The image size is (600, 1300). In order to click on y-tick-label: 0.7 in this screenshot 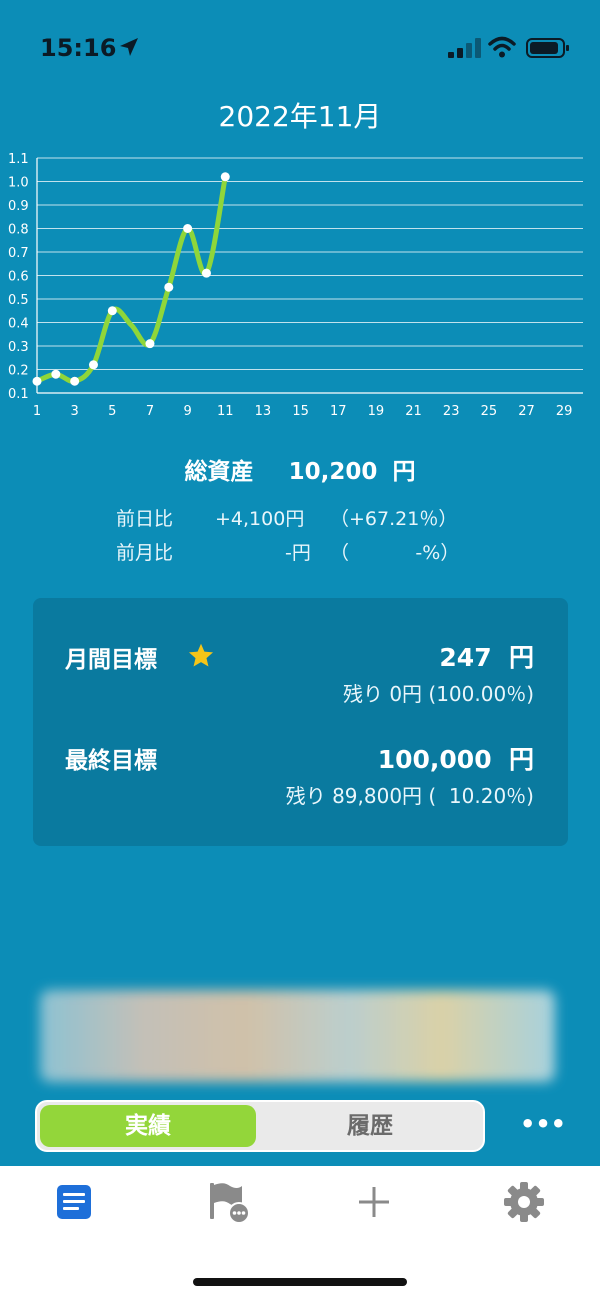, I will do `click(18, 253)`.